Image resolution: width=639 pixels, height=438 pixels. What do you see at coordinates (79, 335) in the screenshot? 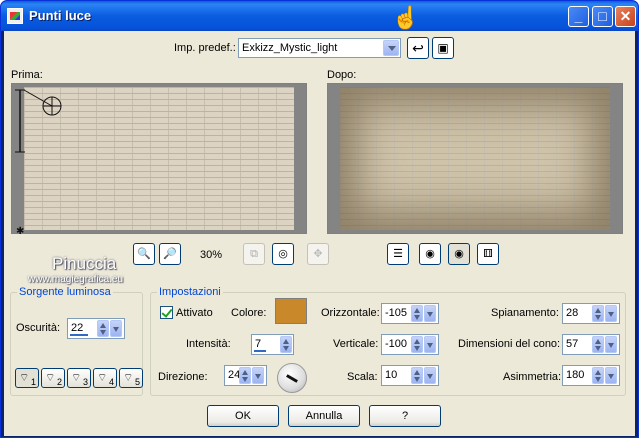
I see `darkness-level-bar` at bounding box center [79, 335].